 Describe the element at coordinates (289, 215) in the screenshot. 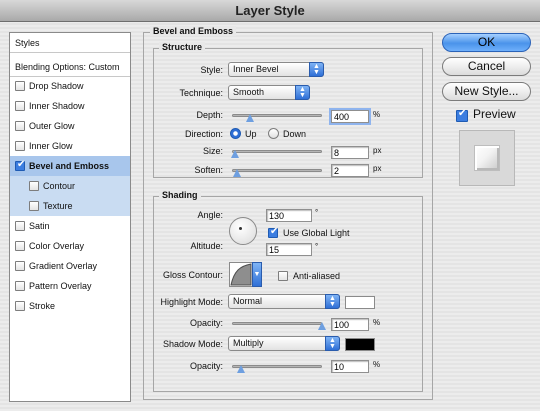

I see `angle-field` at that location.